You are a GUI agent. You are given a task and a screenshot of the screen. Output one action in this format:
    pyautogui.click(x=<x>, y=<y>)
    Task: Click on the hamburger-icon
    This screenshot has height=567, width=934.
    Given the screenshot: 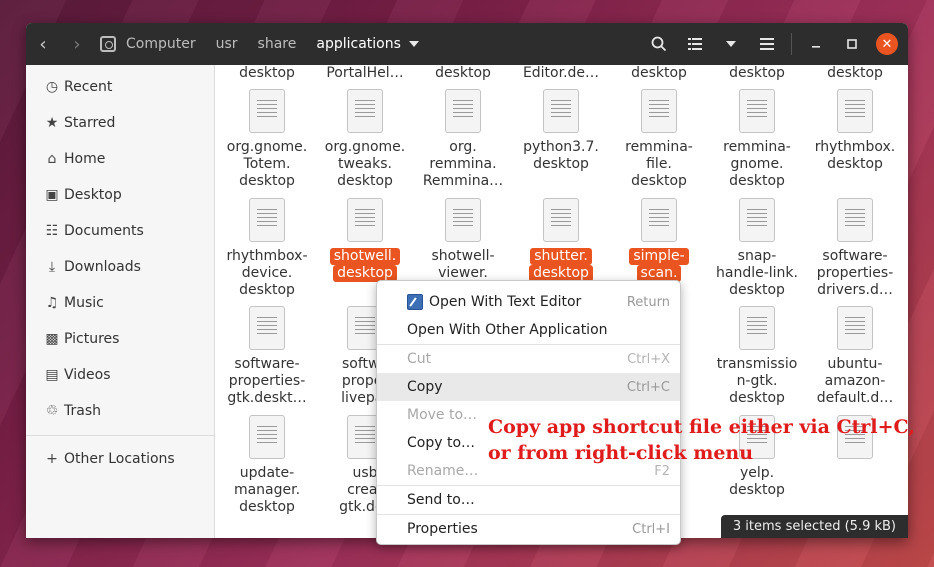 What is the action you would take?
    pyautogui.click(x=767, y=44)
    